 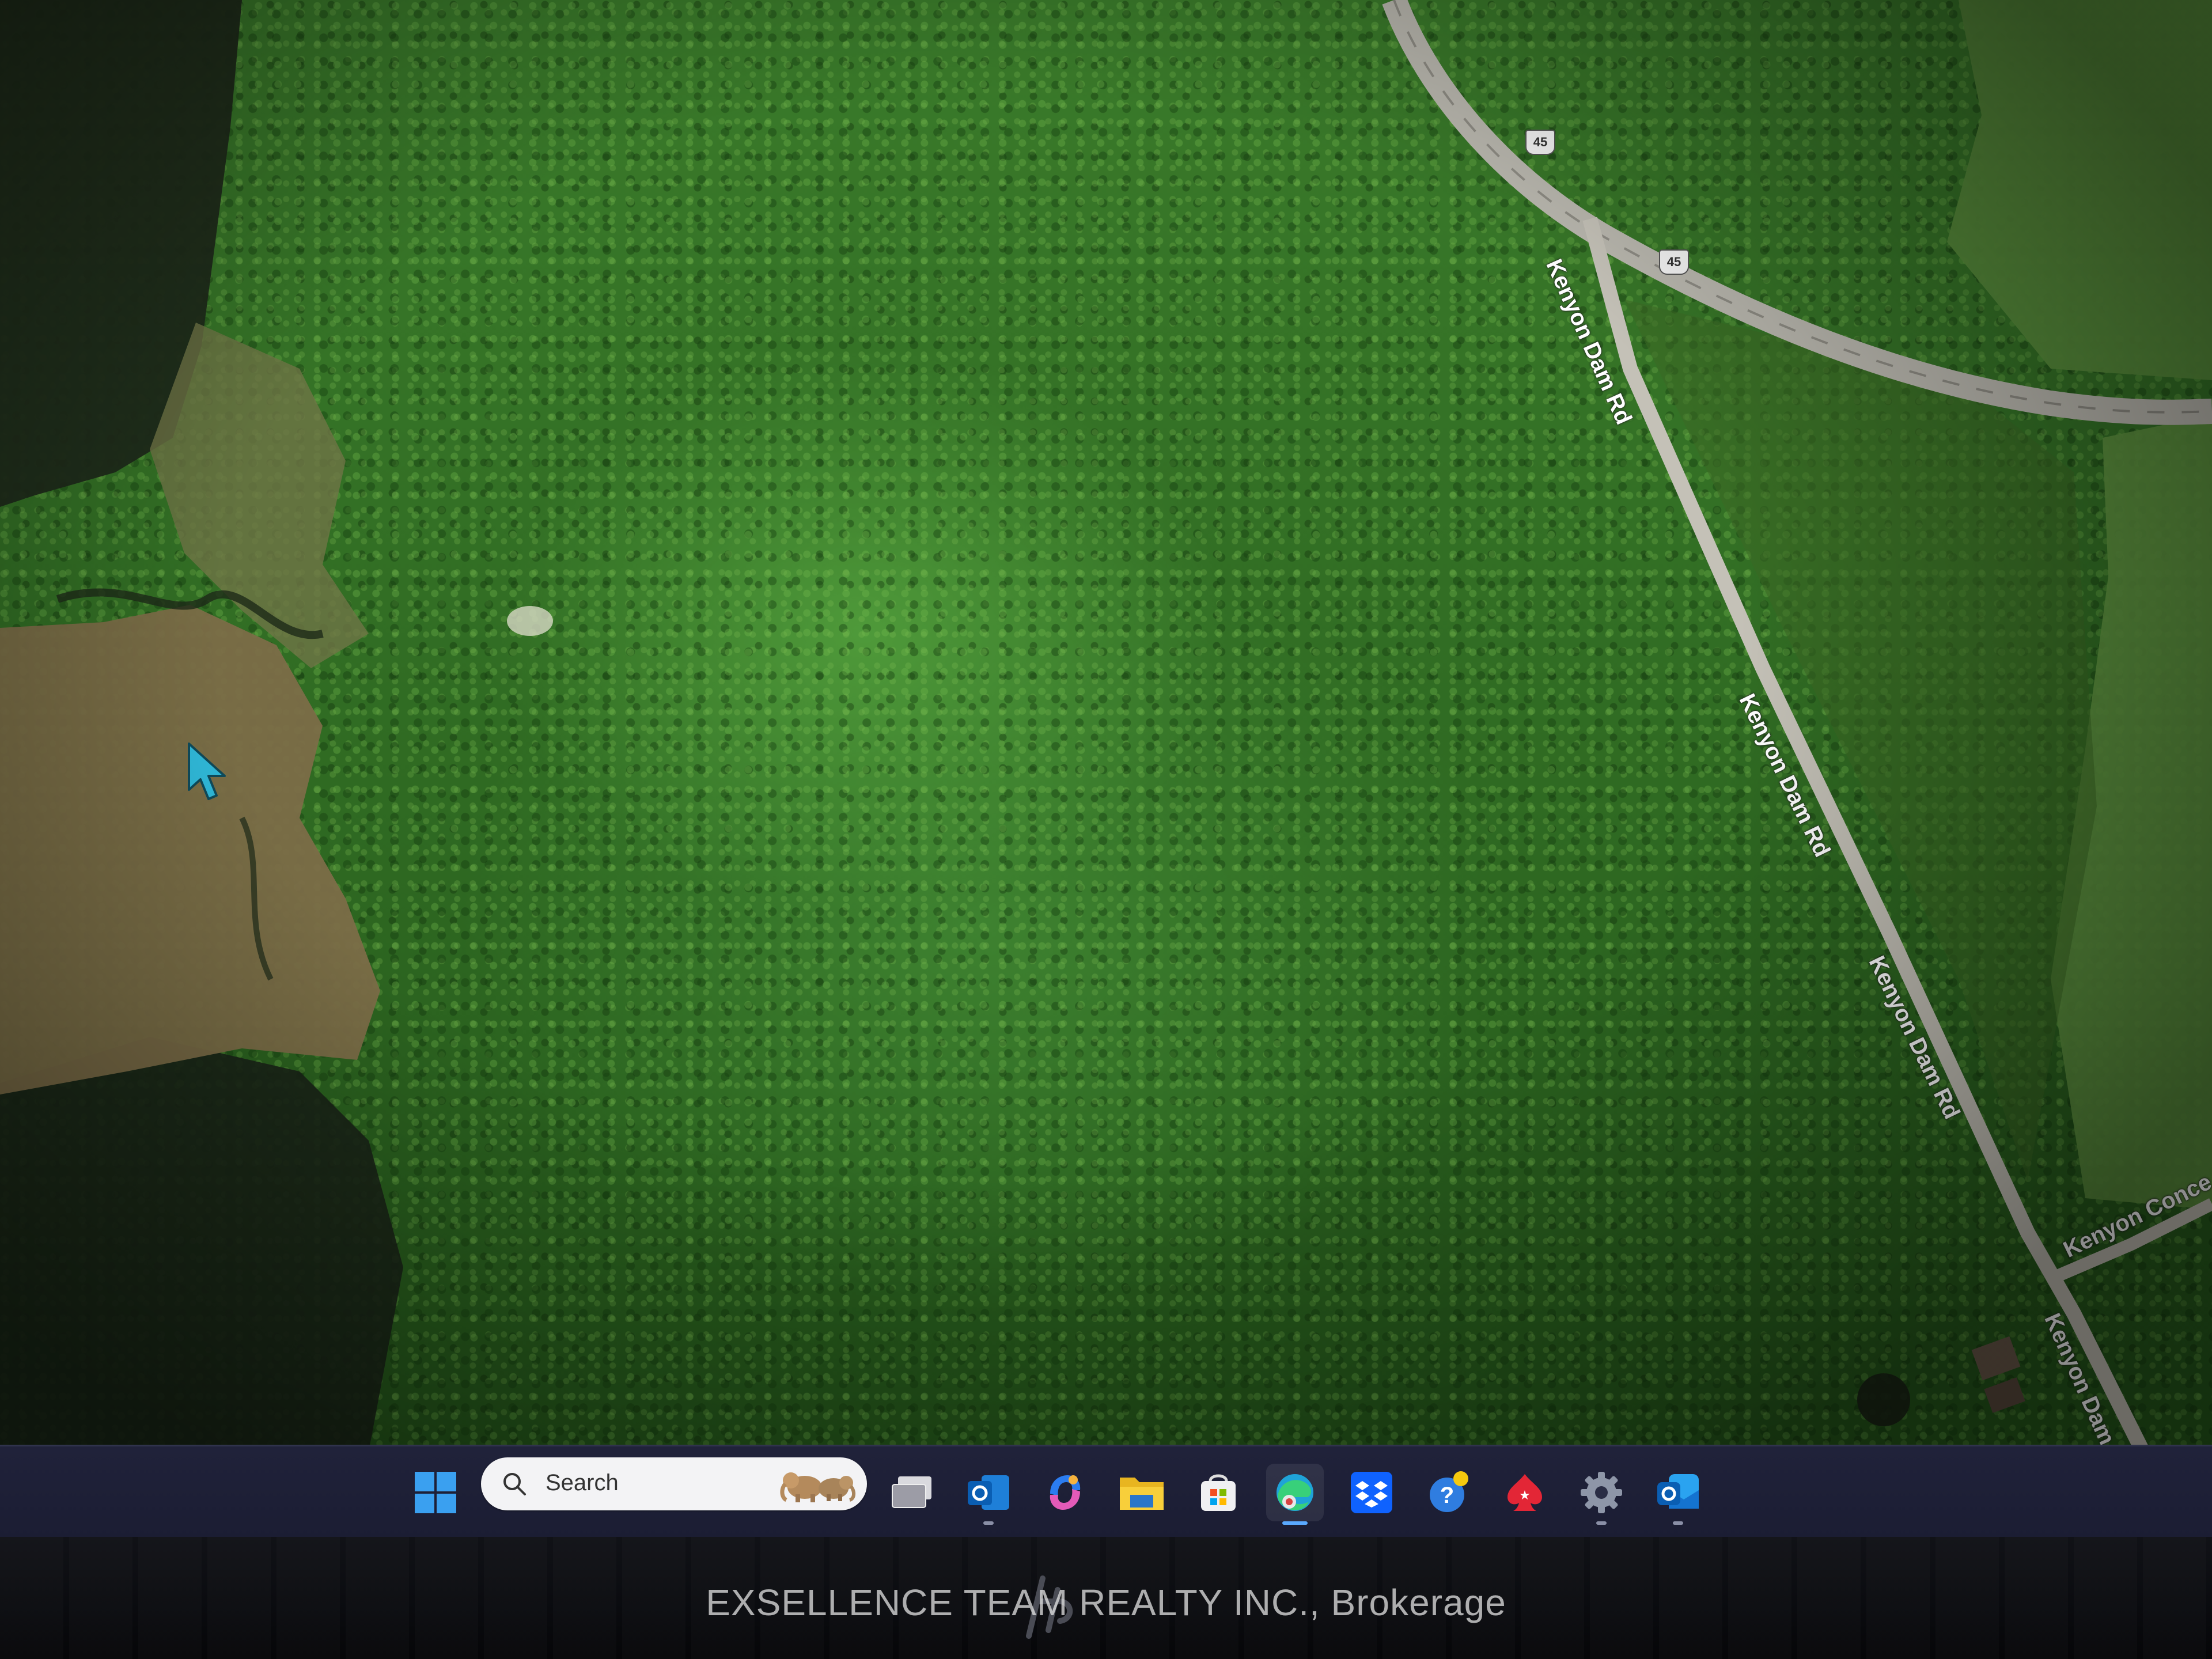 I want to click on copilot-icon, so click(x=1065, y=1492).